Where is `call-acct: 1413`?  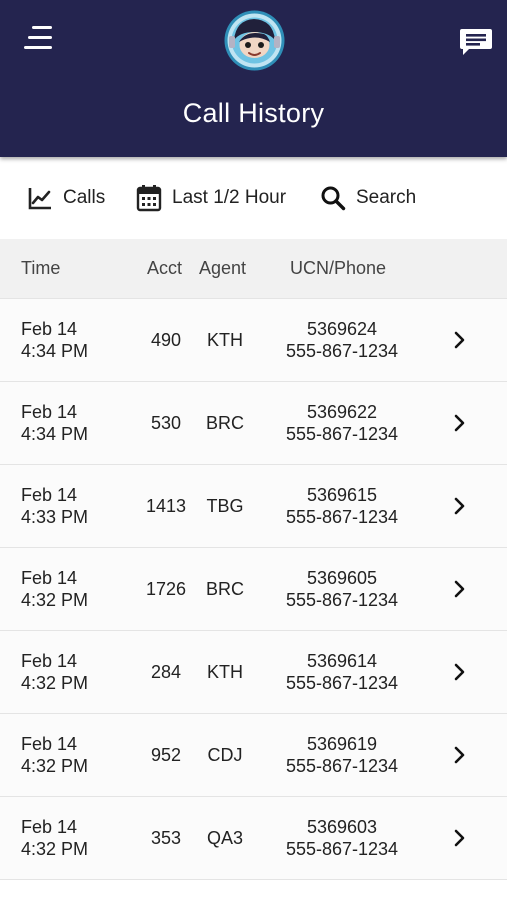
call-acct: 1413 is located at coordinates (166, 506).